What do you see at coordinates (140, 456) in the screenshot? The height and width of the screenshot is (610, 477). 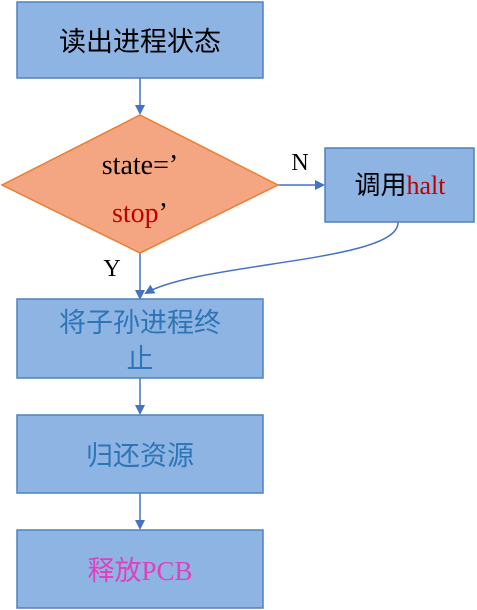 I see `return-resources-label: 归还资源` at bounding box center [140, 456].